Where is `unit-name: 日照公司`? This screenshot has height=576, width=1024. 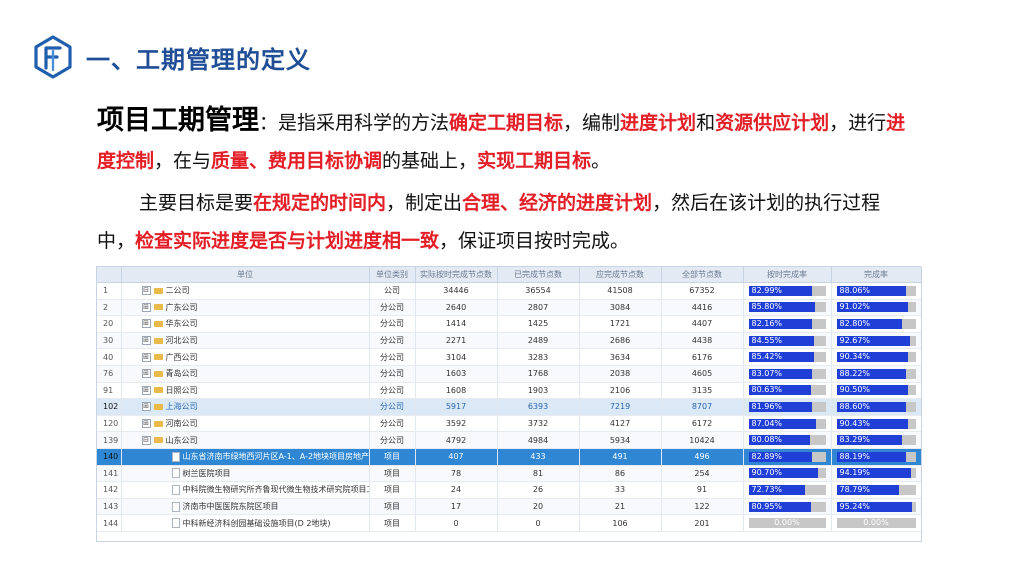
unit-name: 日照公司 is located at coordinates (181, 390).